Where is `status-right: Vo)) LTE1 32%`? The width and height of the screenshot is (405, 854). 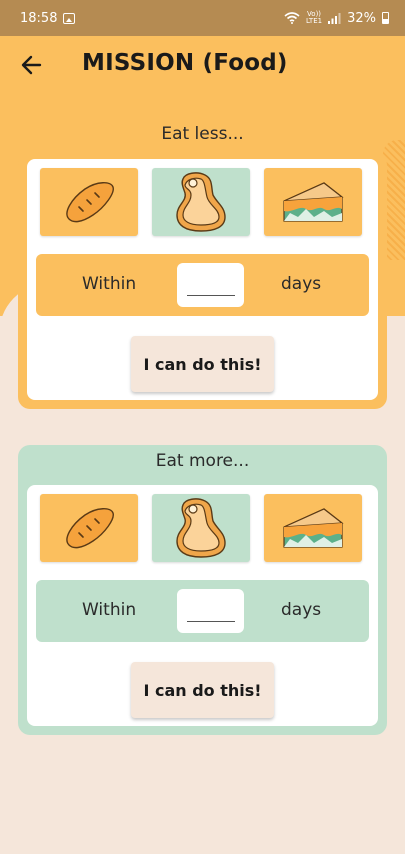
status-right: Vo)) LTE1 32% is located at coordinates (336, 18).